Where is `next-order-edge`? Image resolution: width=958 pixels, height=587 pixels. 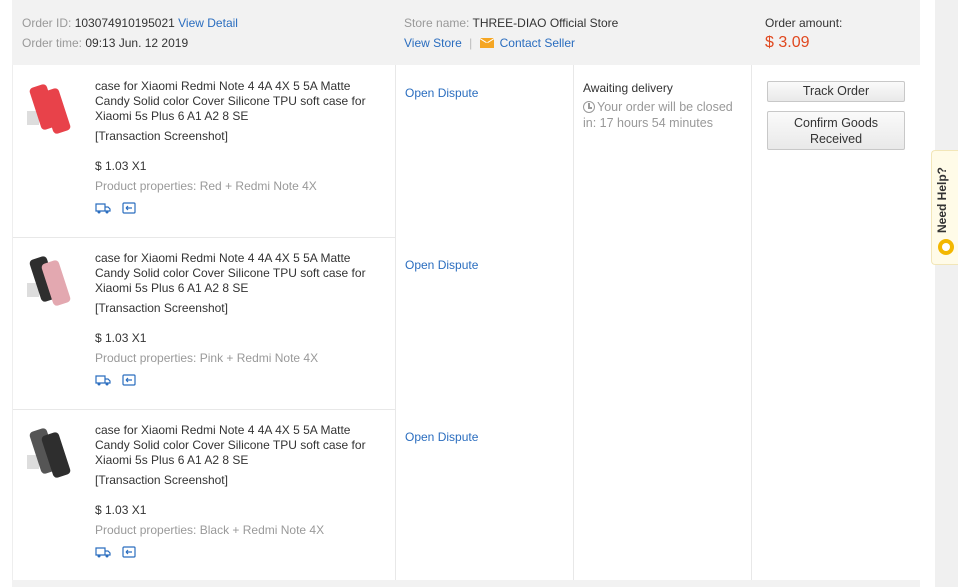 next-order-edge is located at coordinates (466, 583).